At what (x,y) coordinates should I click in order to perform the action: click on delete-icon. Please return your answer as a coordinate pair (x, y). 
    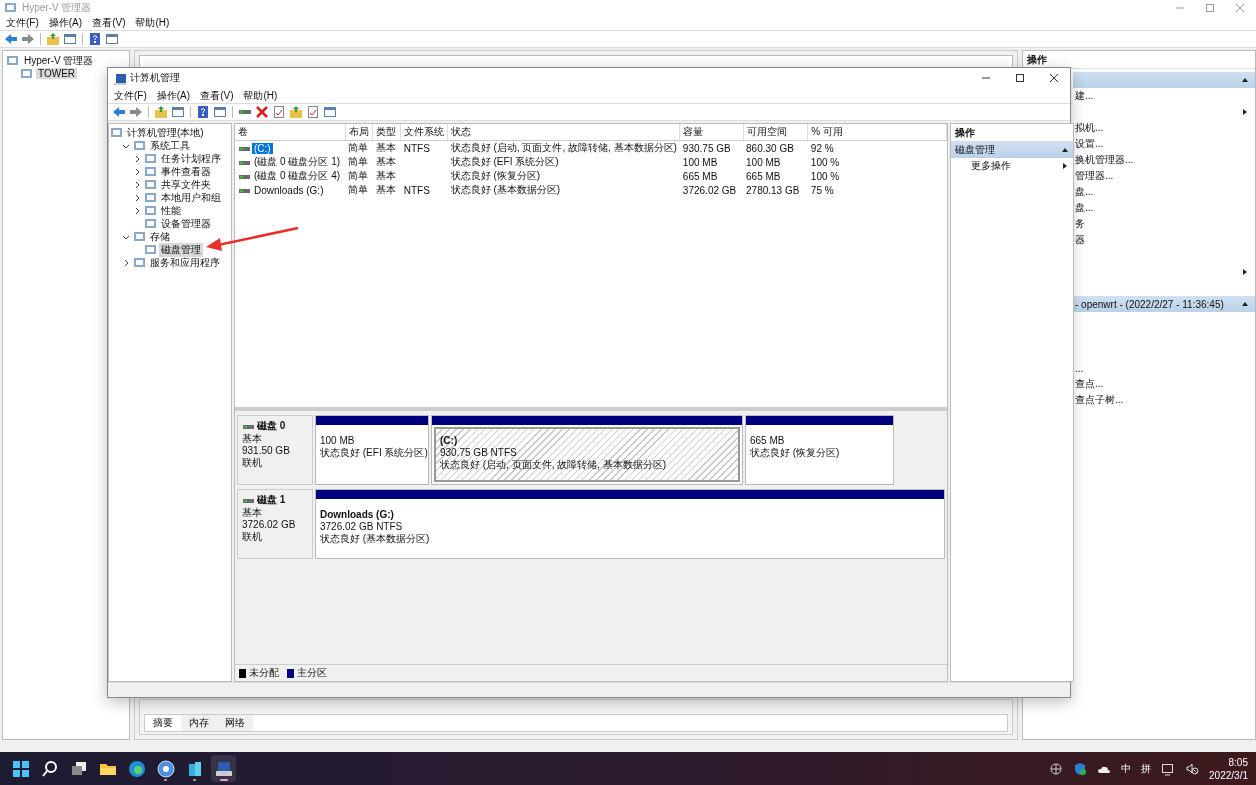
    Looking at the image, I should click on (262, 112).